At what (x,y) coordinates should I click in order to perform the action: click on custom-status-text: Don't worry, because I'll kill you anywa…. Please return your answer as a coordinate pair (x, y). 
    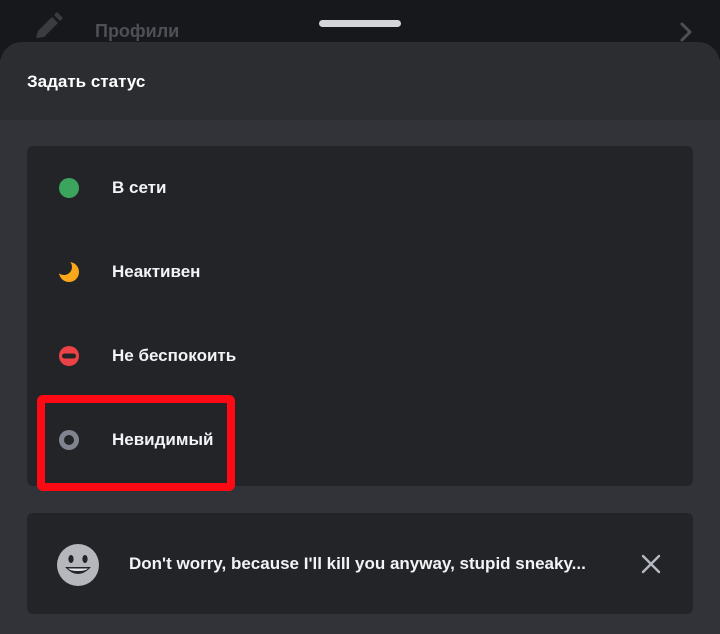
    Looking at the image, I should click on (357, 563).